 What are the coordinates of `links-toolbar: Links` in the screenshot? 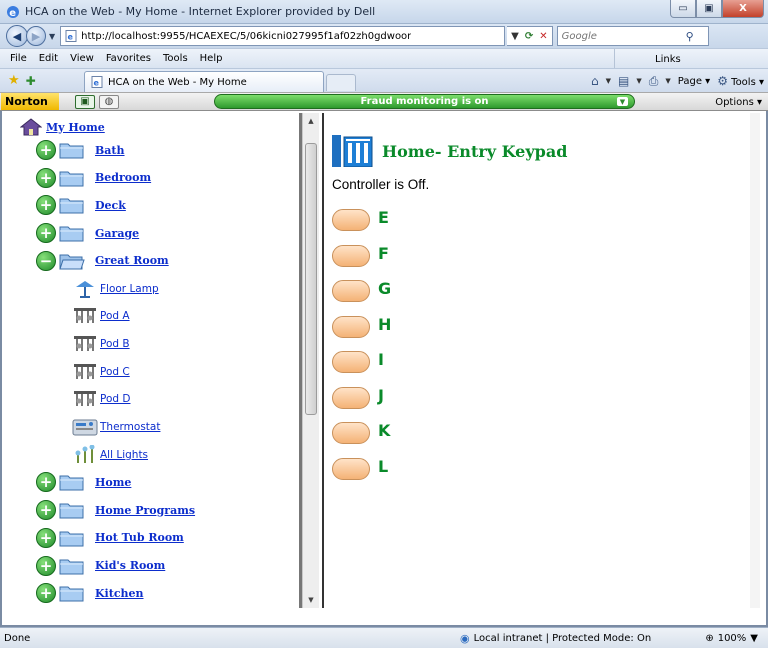 It's located at (647, 59).